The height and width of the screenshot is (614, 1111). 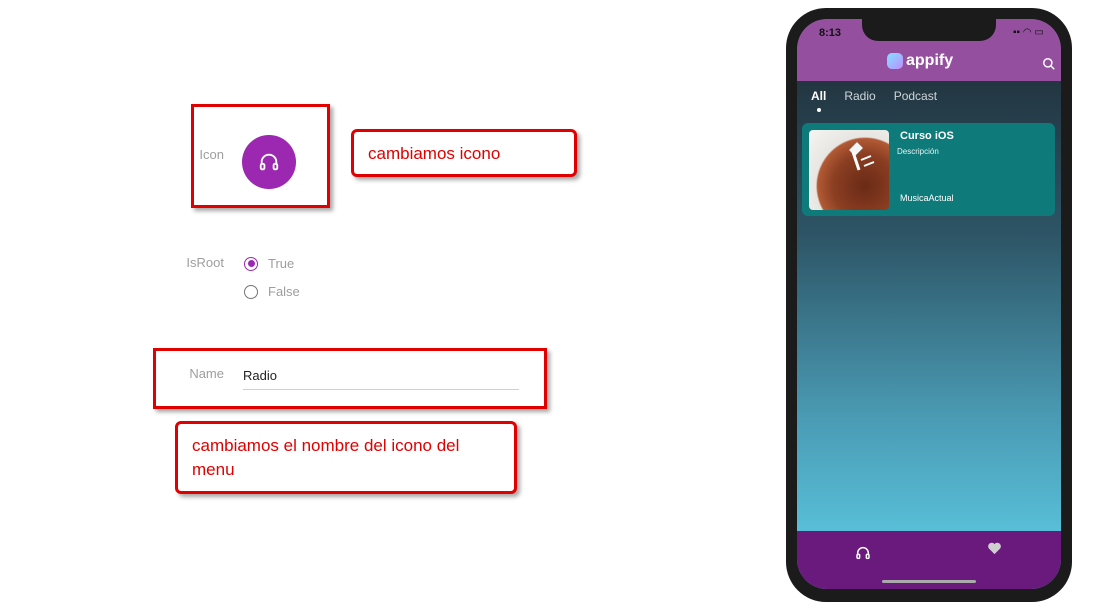 I want to click on wifi-icon: ◠, so click(x=1027, y=32).